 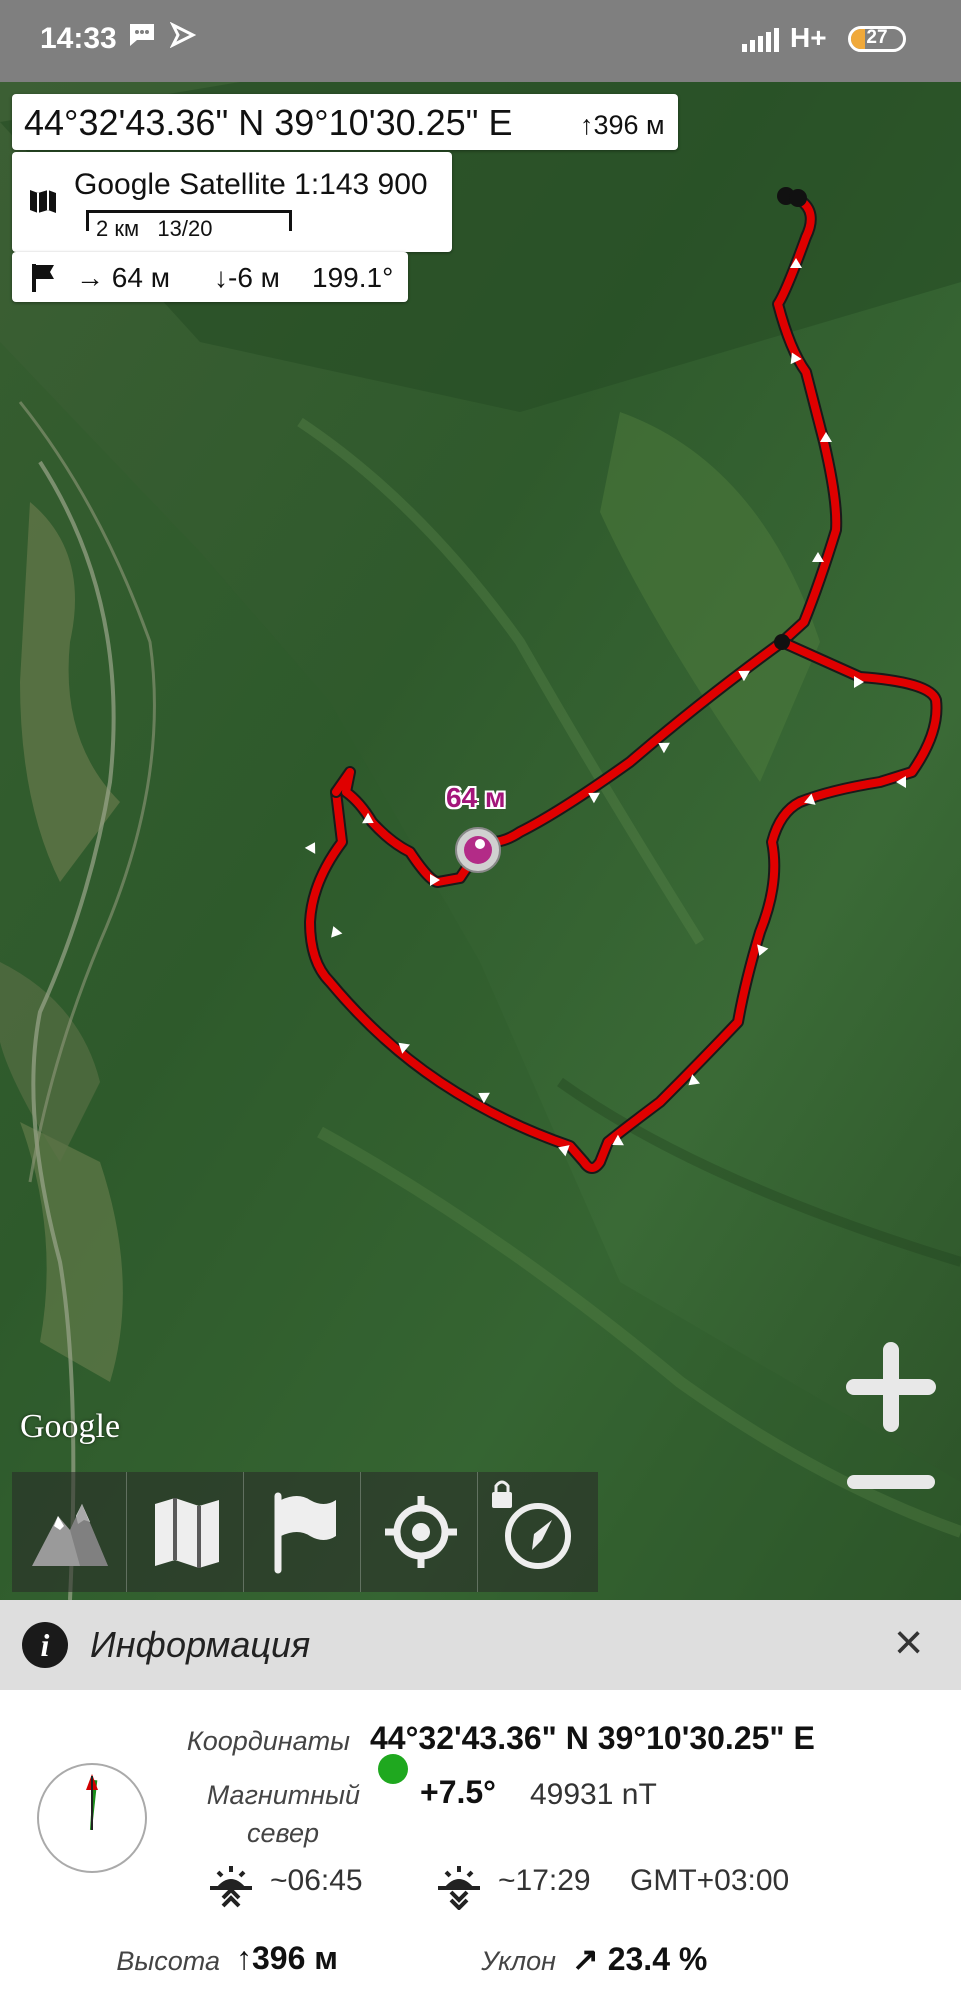 What do you see at coordinates (210, 277) in the screenshot?
I see `navigation-panel: → 64 м ↓-6 м 199.1°` at bounding box center [210, 277].